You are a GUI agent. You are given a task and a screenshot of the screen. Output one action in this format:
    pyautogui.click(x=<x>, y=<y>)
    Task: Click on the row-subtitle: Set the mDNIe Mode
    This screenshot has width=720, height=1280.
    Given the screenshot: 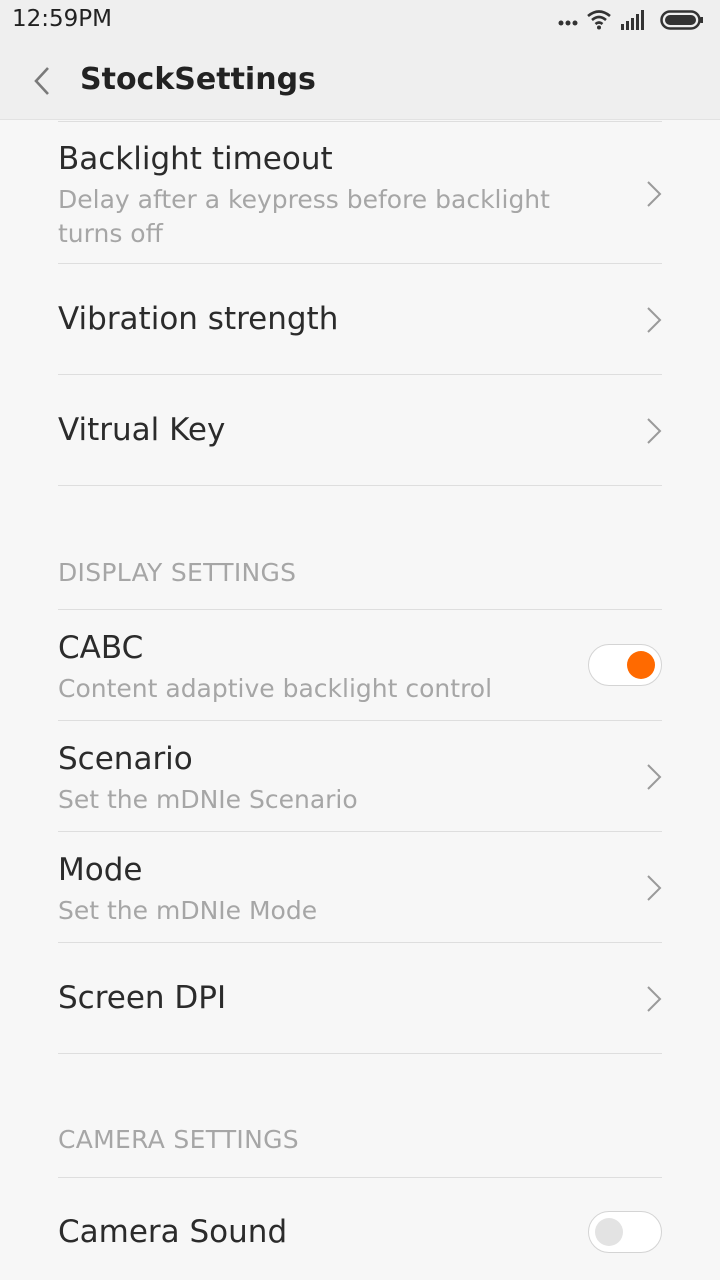 What is the action you would take?
    pyautogui.click(x=188, y=910)
    